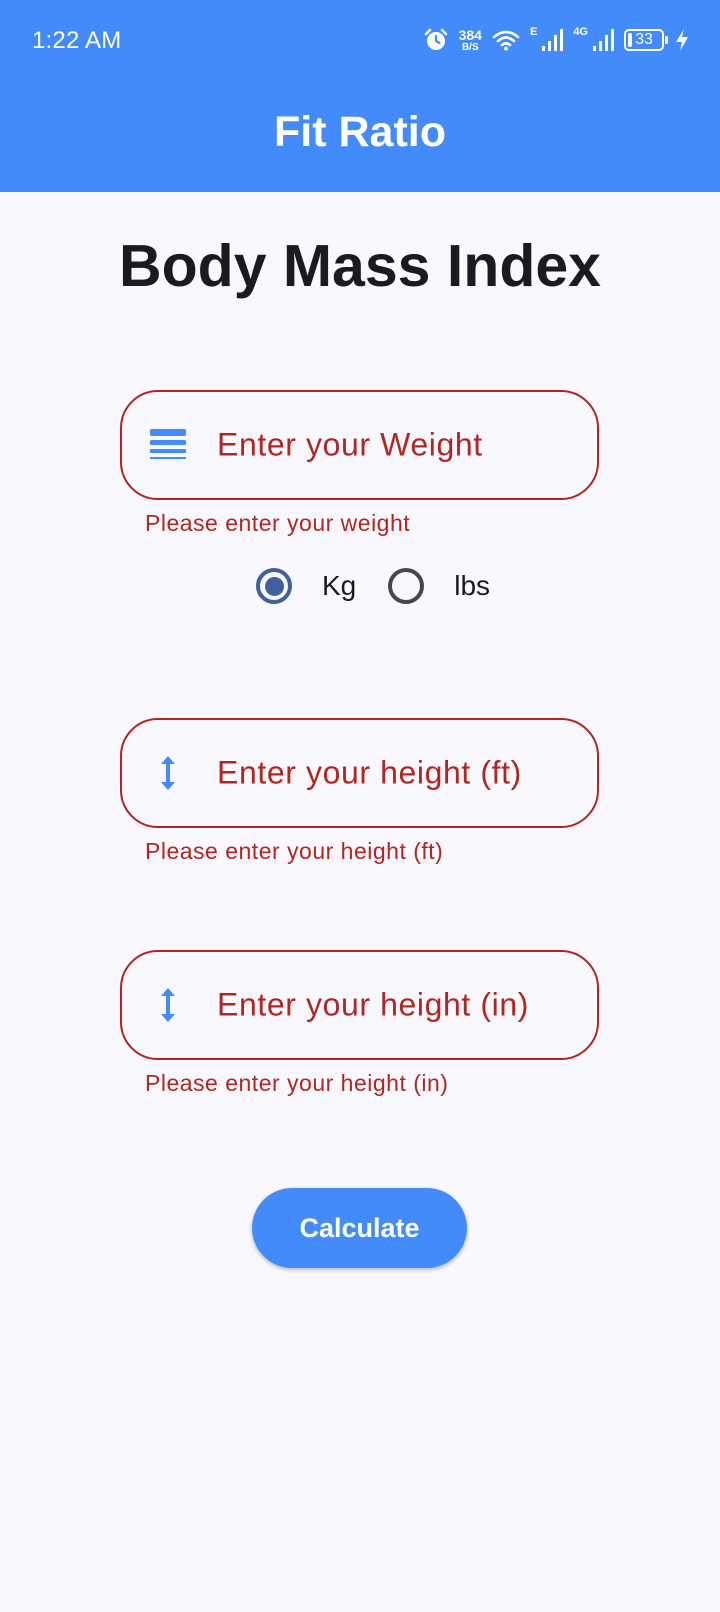 The image size is (720, 1612). I want to click on net-speed: 384 B/S, so click(470, 40).